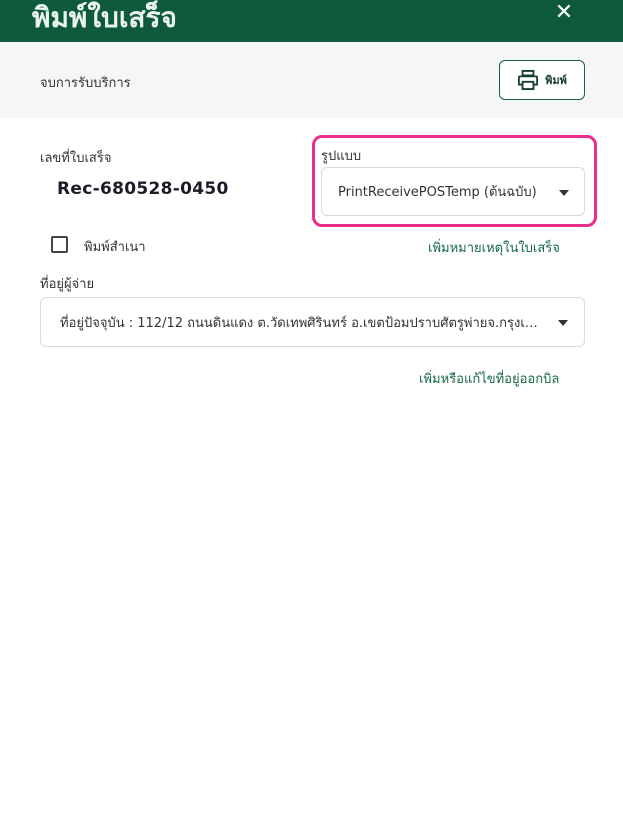  I want to click on action-bar: จบการรับบริการ พิมพ์, so click(311, 80).